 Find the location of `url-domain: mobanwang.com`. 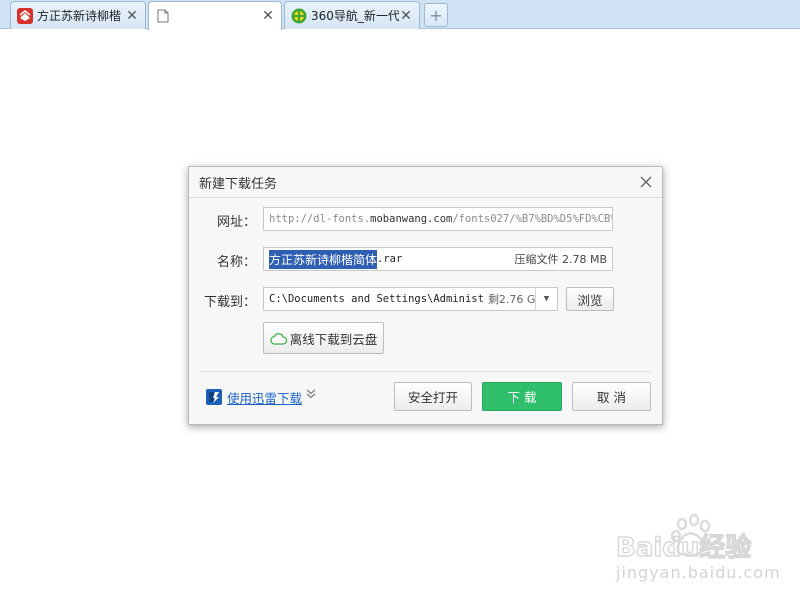

url-domain: mobanwang.com is located at coordinates (411, 219).